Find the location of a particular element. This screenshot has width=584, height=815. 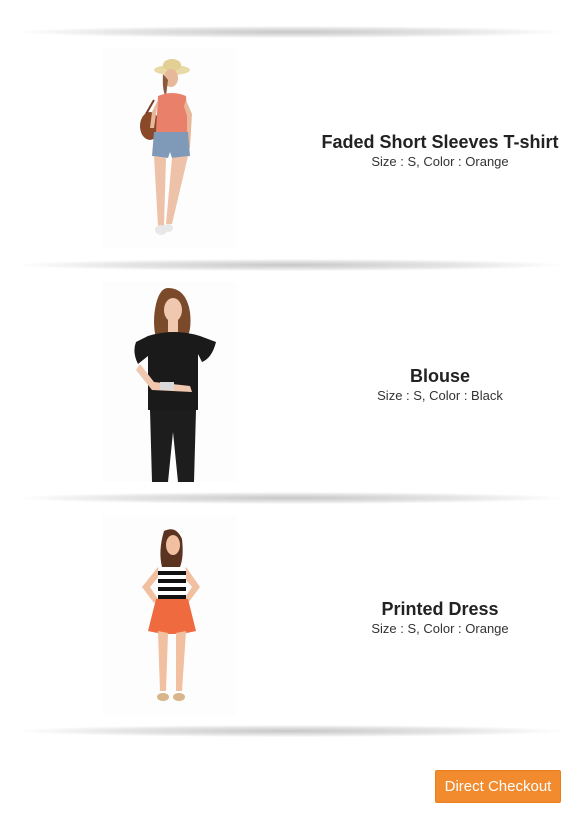

model-striped-top-orange-skirt-image is located at coordinates (171, 615).